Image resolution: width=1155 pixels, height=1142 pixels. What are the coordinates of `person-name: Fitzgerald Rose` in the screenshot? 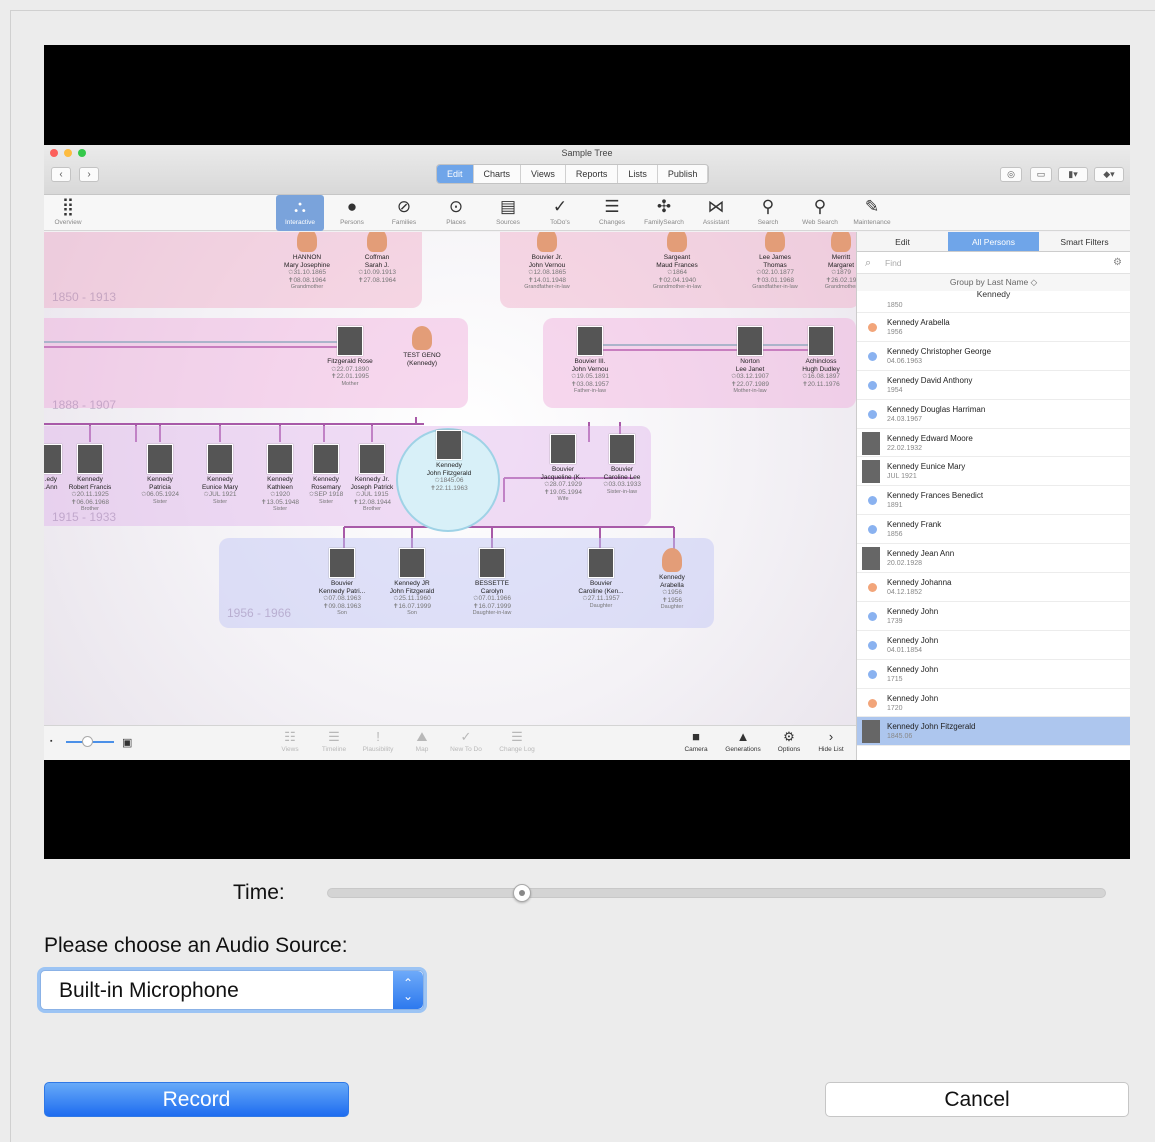 It's located at (350, 361).